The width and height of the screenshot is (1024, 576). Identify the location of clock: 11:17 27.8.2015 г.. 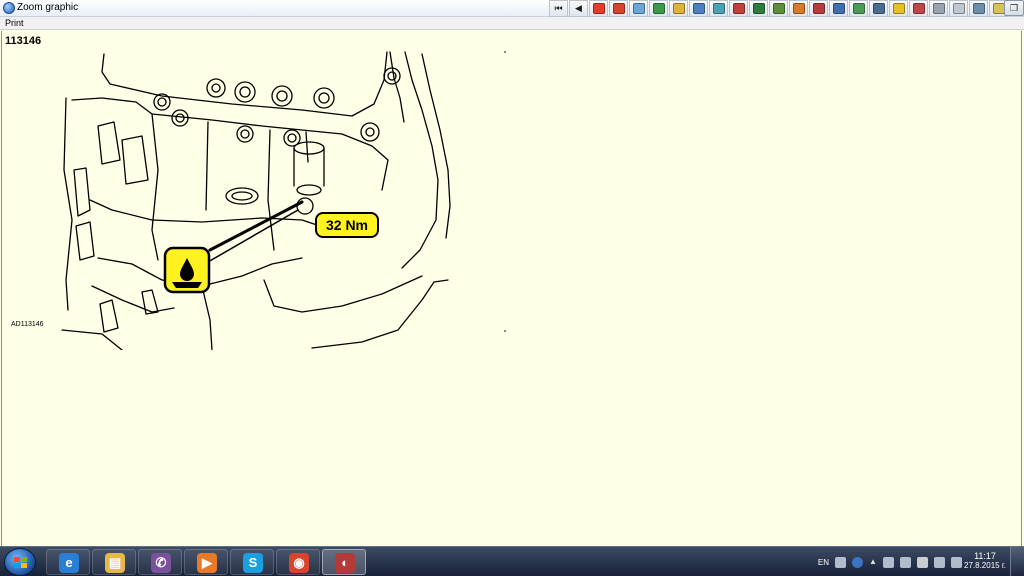
(985, 560).